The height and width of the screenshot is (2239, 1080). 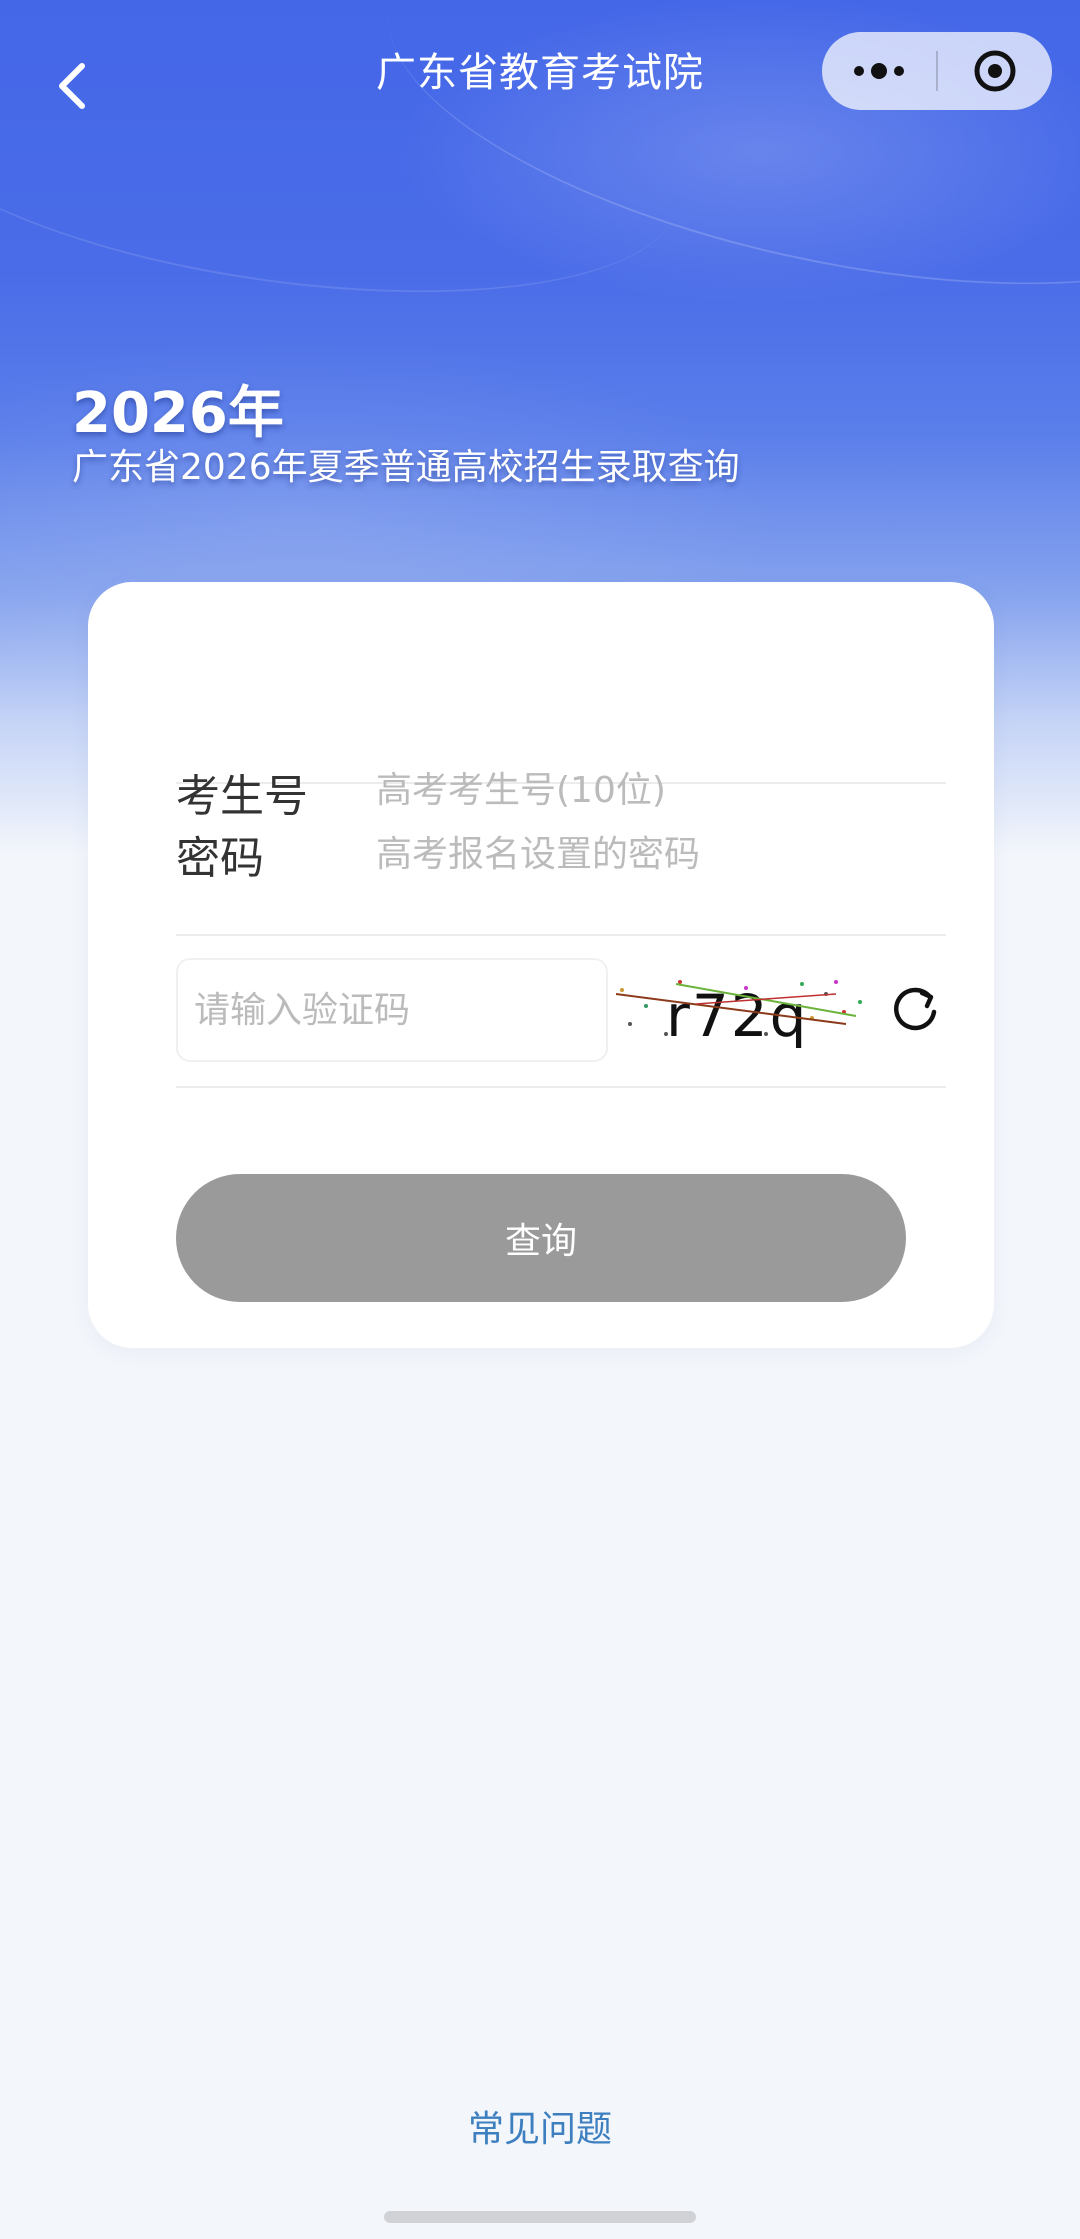 I want to click on captcha-image: r72q, so click(x=741, y=1009).